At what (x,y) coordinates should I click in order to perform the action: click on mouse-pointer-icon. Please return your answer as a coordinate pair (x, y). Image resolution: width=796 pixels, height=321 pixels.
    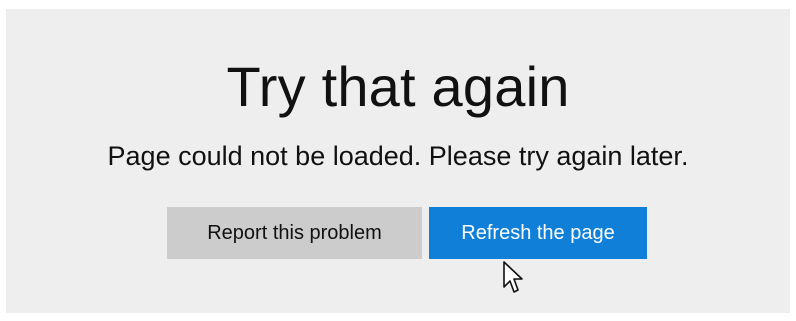
    Looking at the image, I should click on (513, 277).